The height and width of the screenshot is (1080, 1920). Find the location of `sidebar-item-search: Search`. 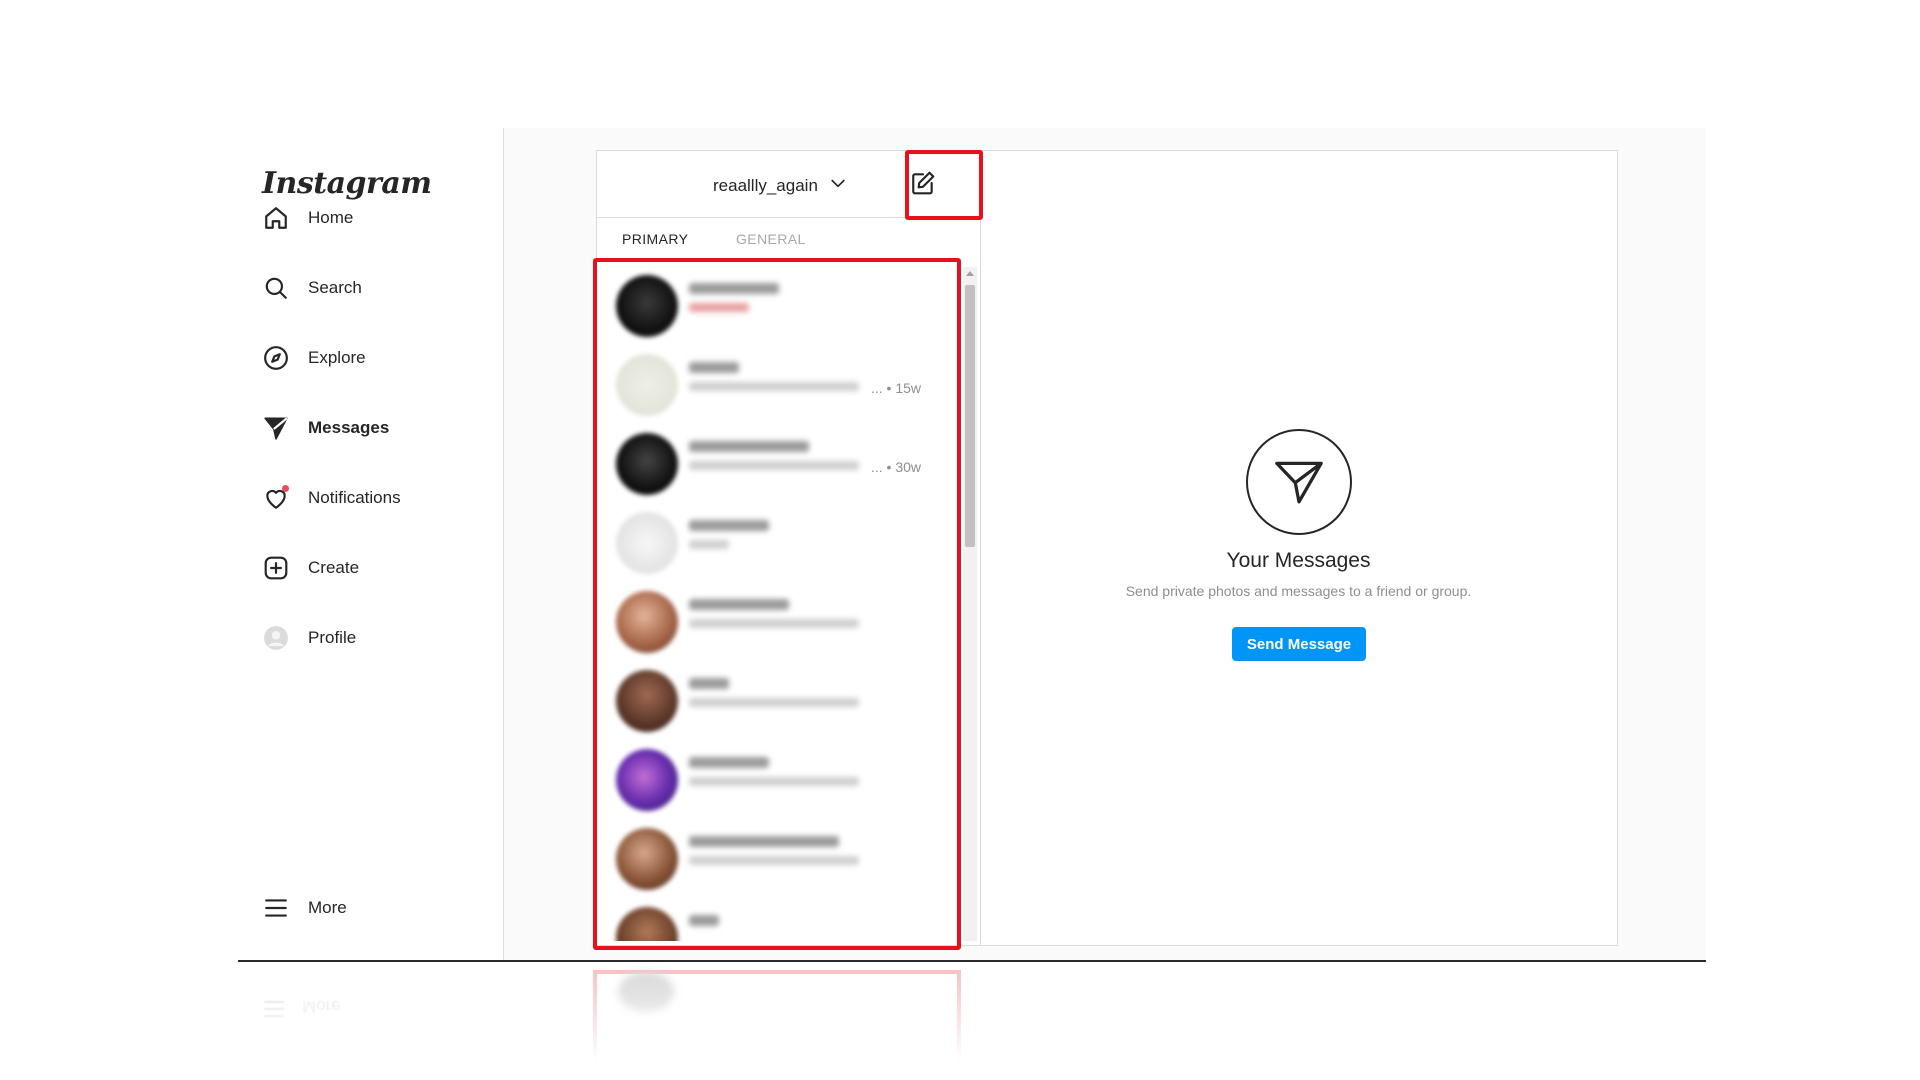

sidebar-item-search: Search is located at coordinates (312, 288).